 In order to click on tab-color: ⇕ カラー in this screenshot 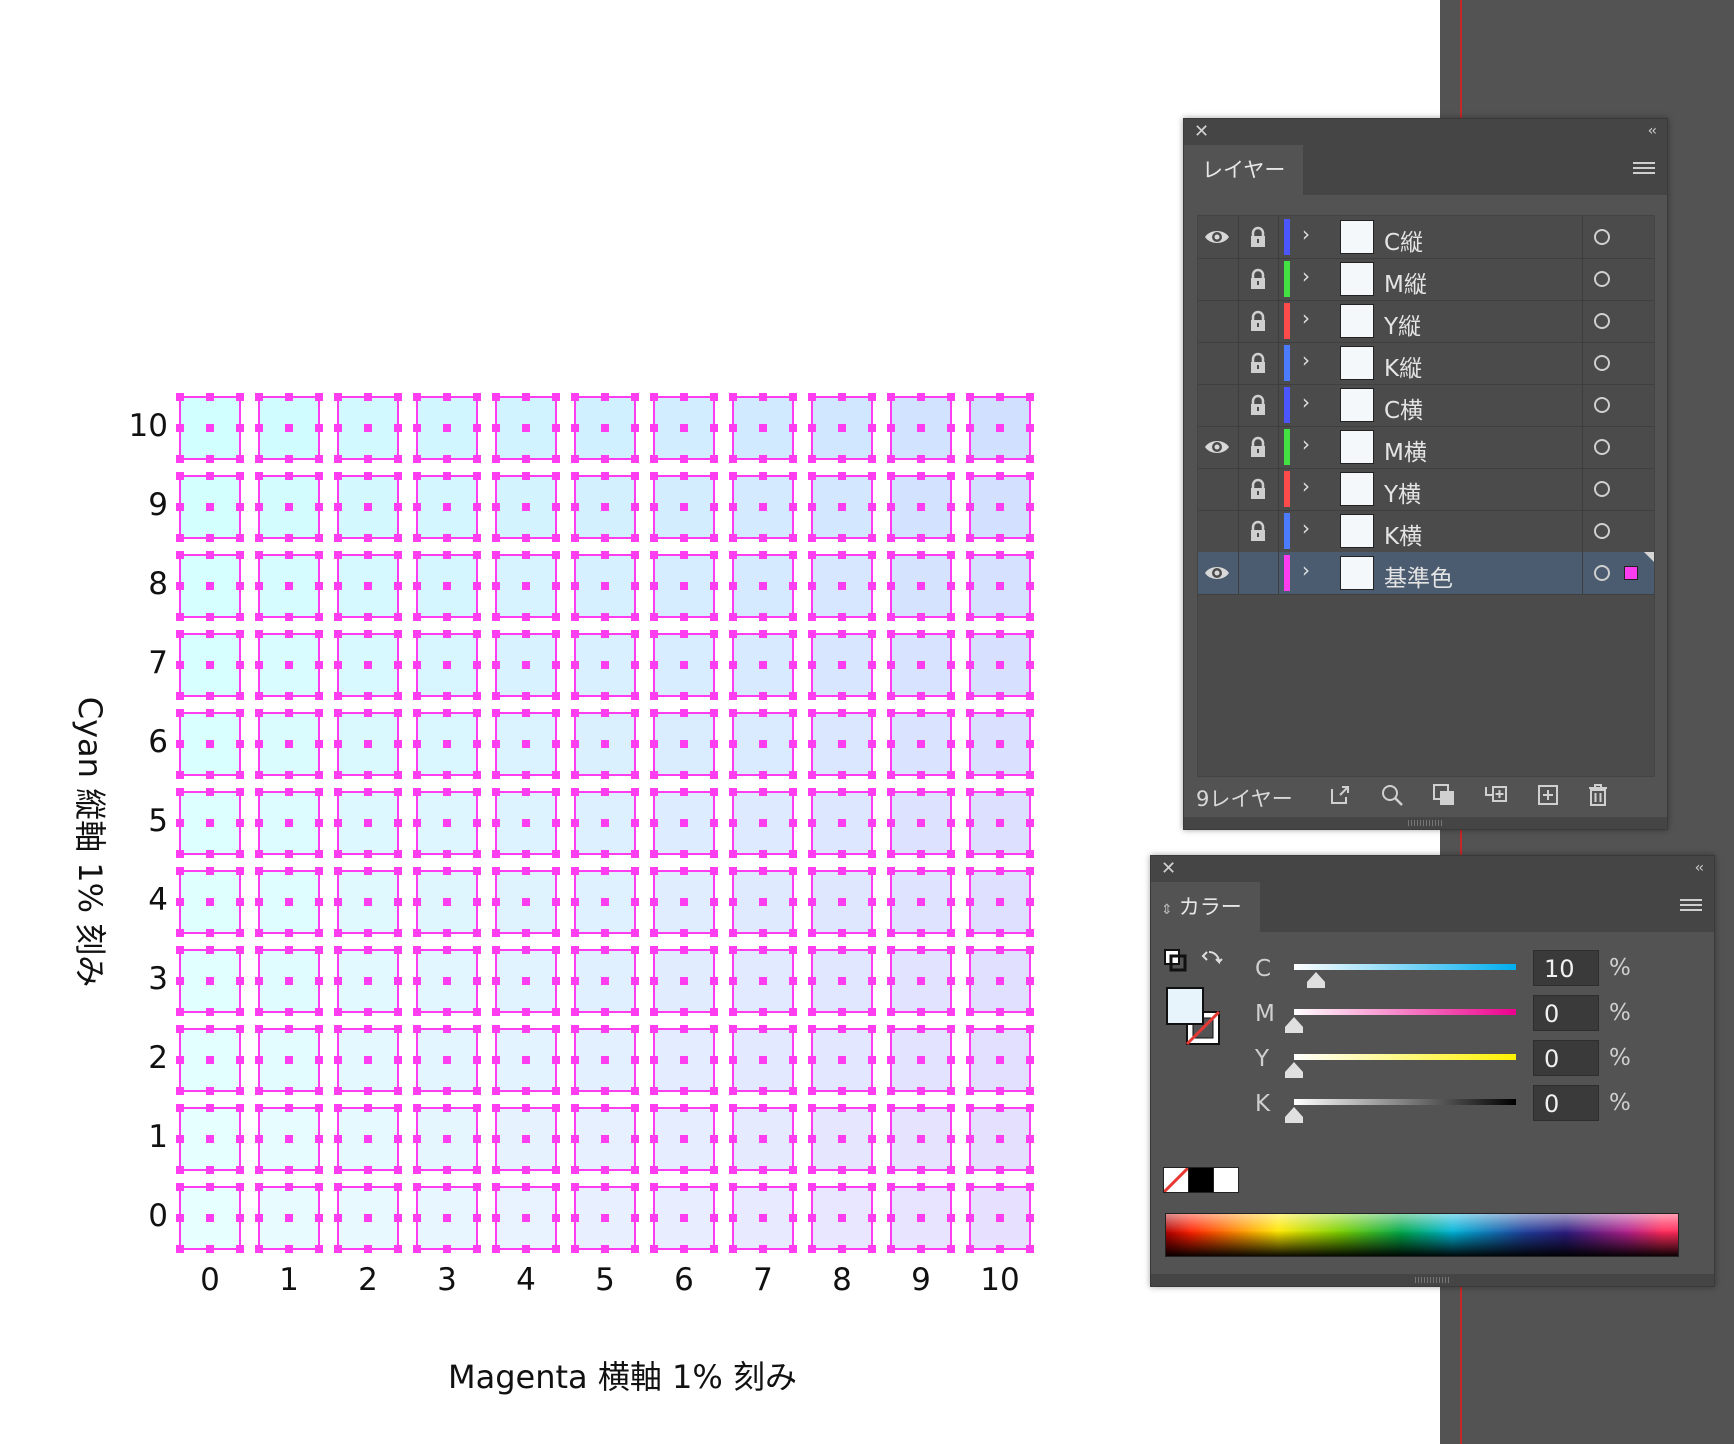, I will do `click(1205, 907)`.